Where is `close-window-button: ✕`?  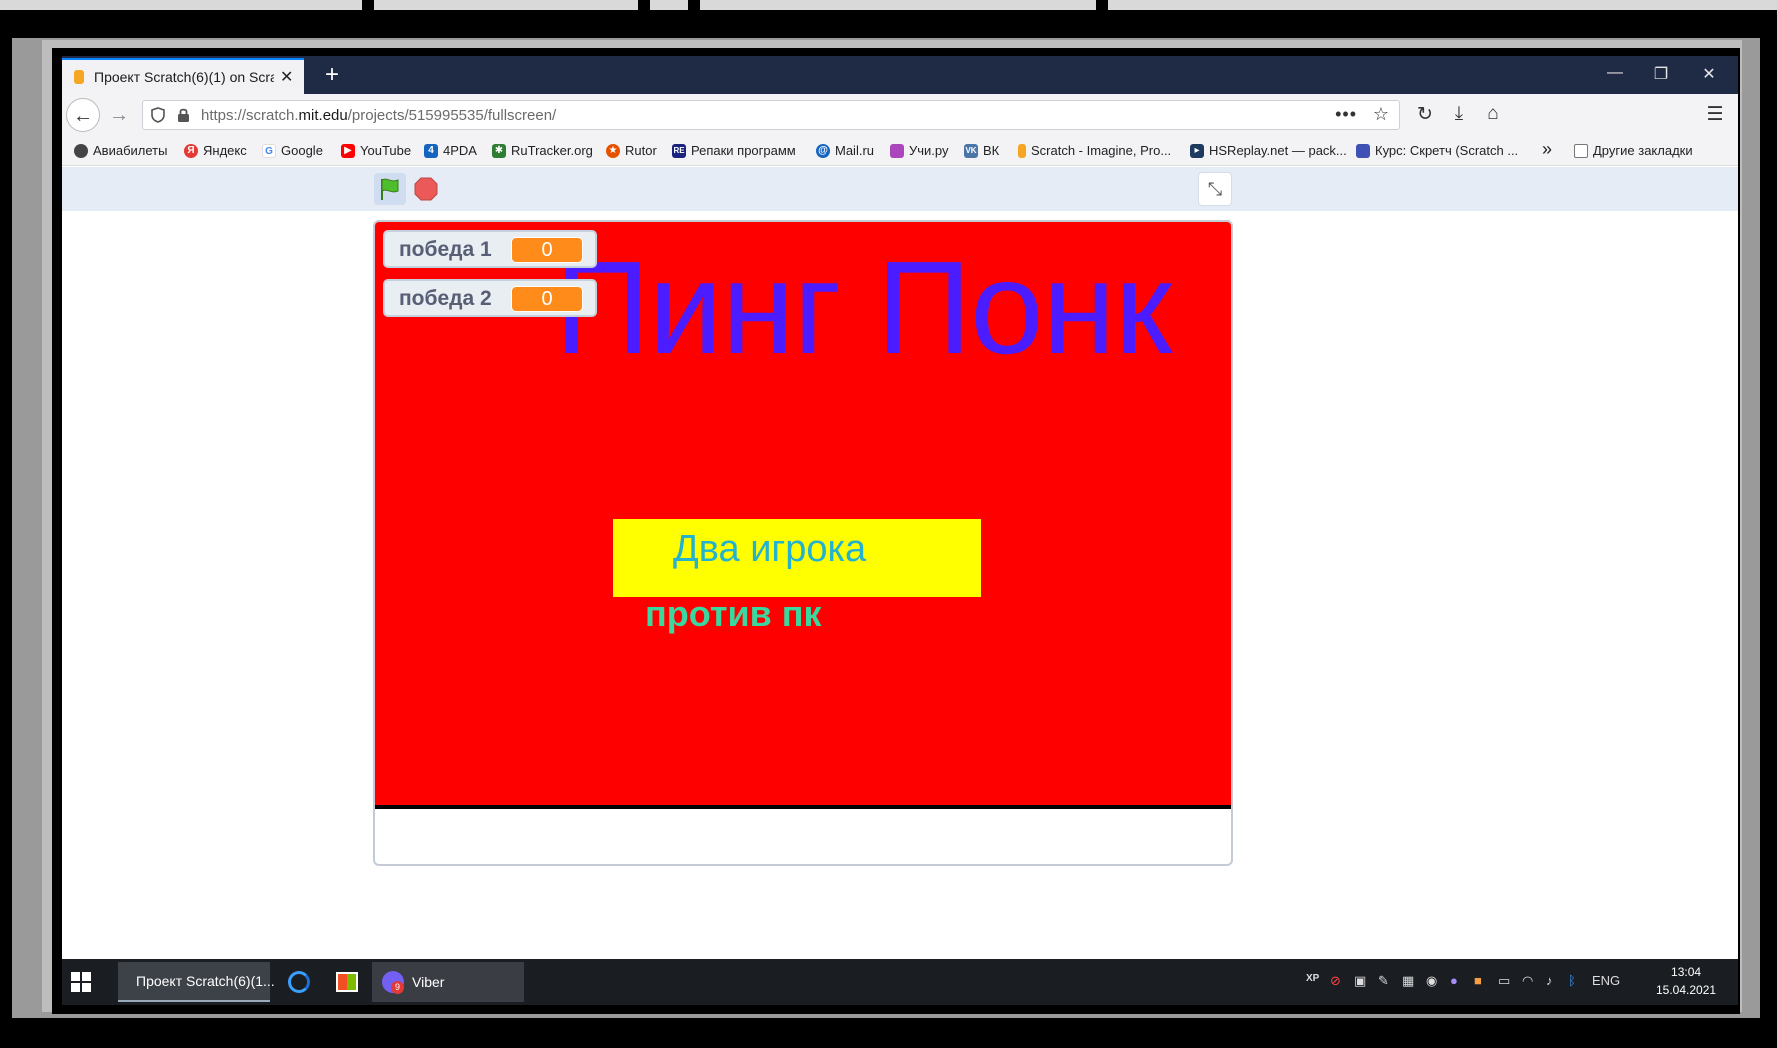
close-window-button: ✕ is located at coordinates (1709, 74).